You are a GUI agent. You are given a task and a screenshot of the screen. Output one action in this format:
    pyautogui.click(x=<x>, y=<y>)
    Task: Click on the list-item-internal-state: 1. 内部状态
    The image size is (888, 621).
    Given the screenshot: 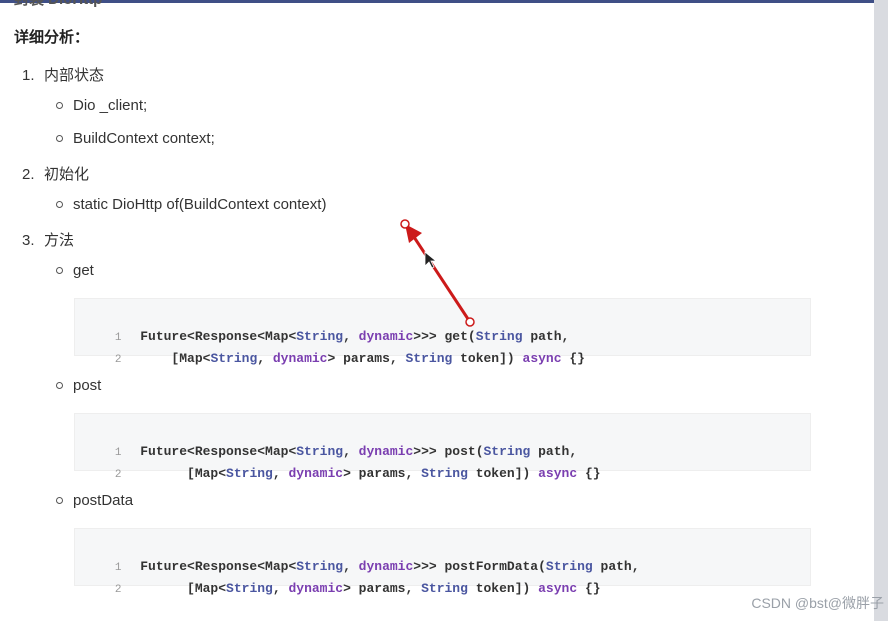 What is the action you would take?
    pyautogui.click(x=63, y=74)
    